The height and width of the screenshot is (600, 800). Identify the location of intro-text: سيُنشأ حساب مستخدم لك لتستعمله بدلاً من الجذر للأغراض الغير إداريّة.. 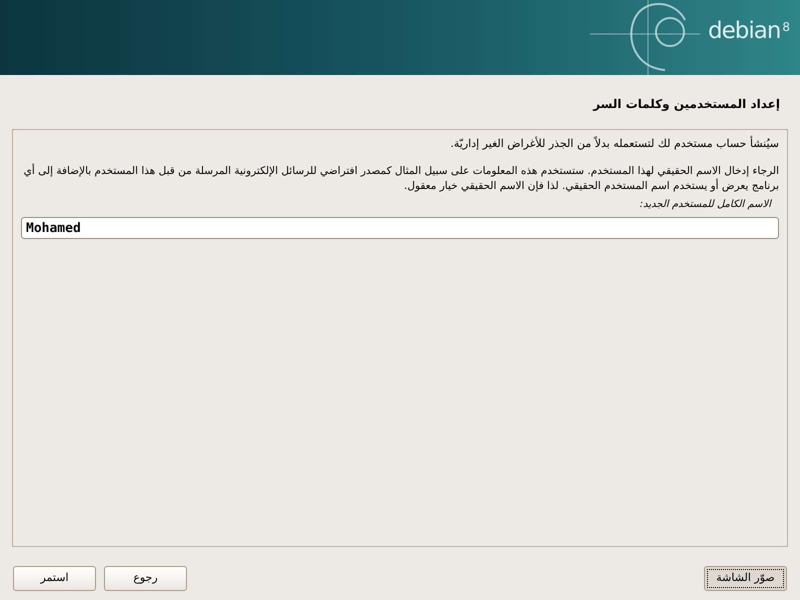
(614, 143).